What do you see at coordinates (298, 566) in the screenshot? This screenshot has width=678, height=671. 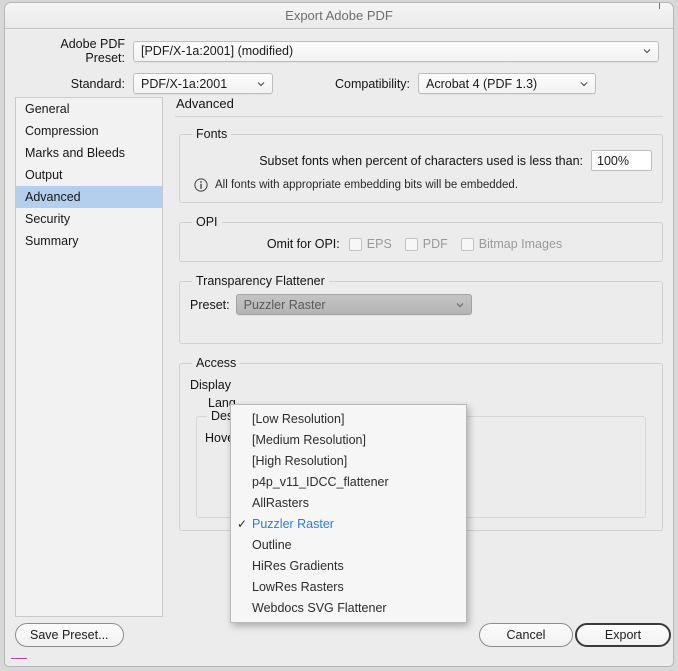 I see `dropdown-item-label: HiRes Gradients` at bounding box center [298, 566].